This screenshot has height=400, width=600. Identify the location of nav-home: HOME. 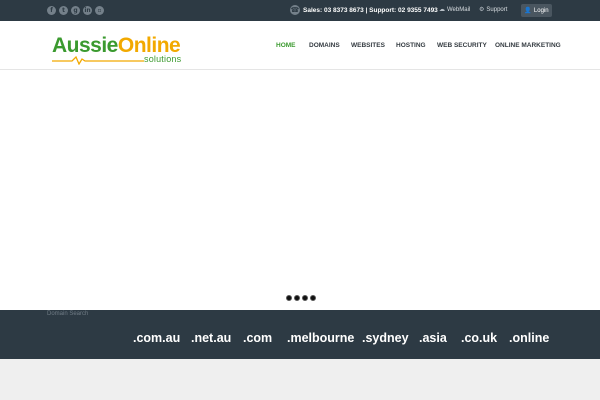
(286, 45).